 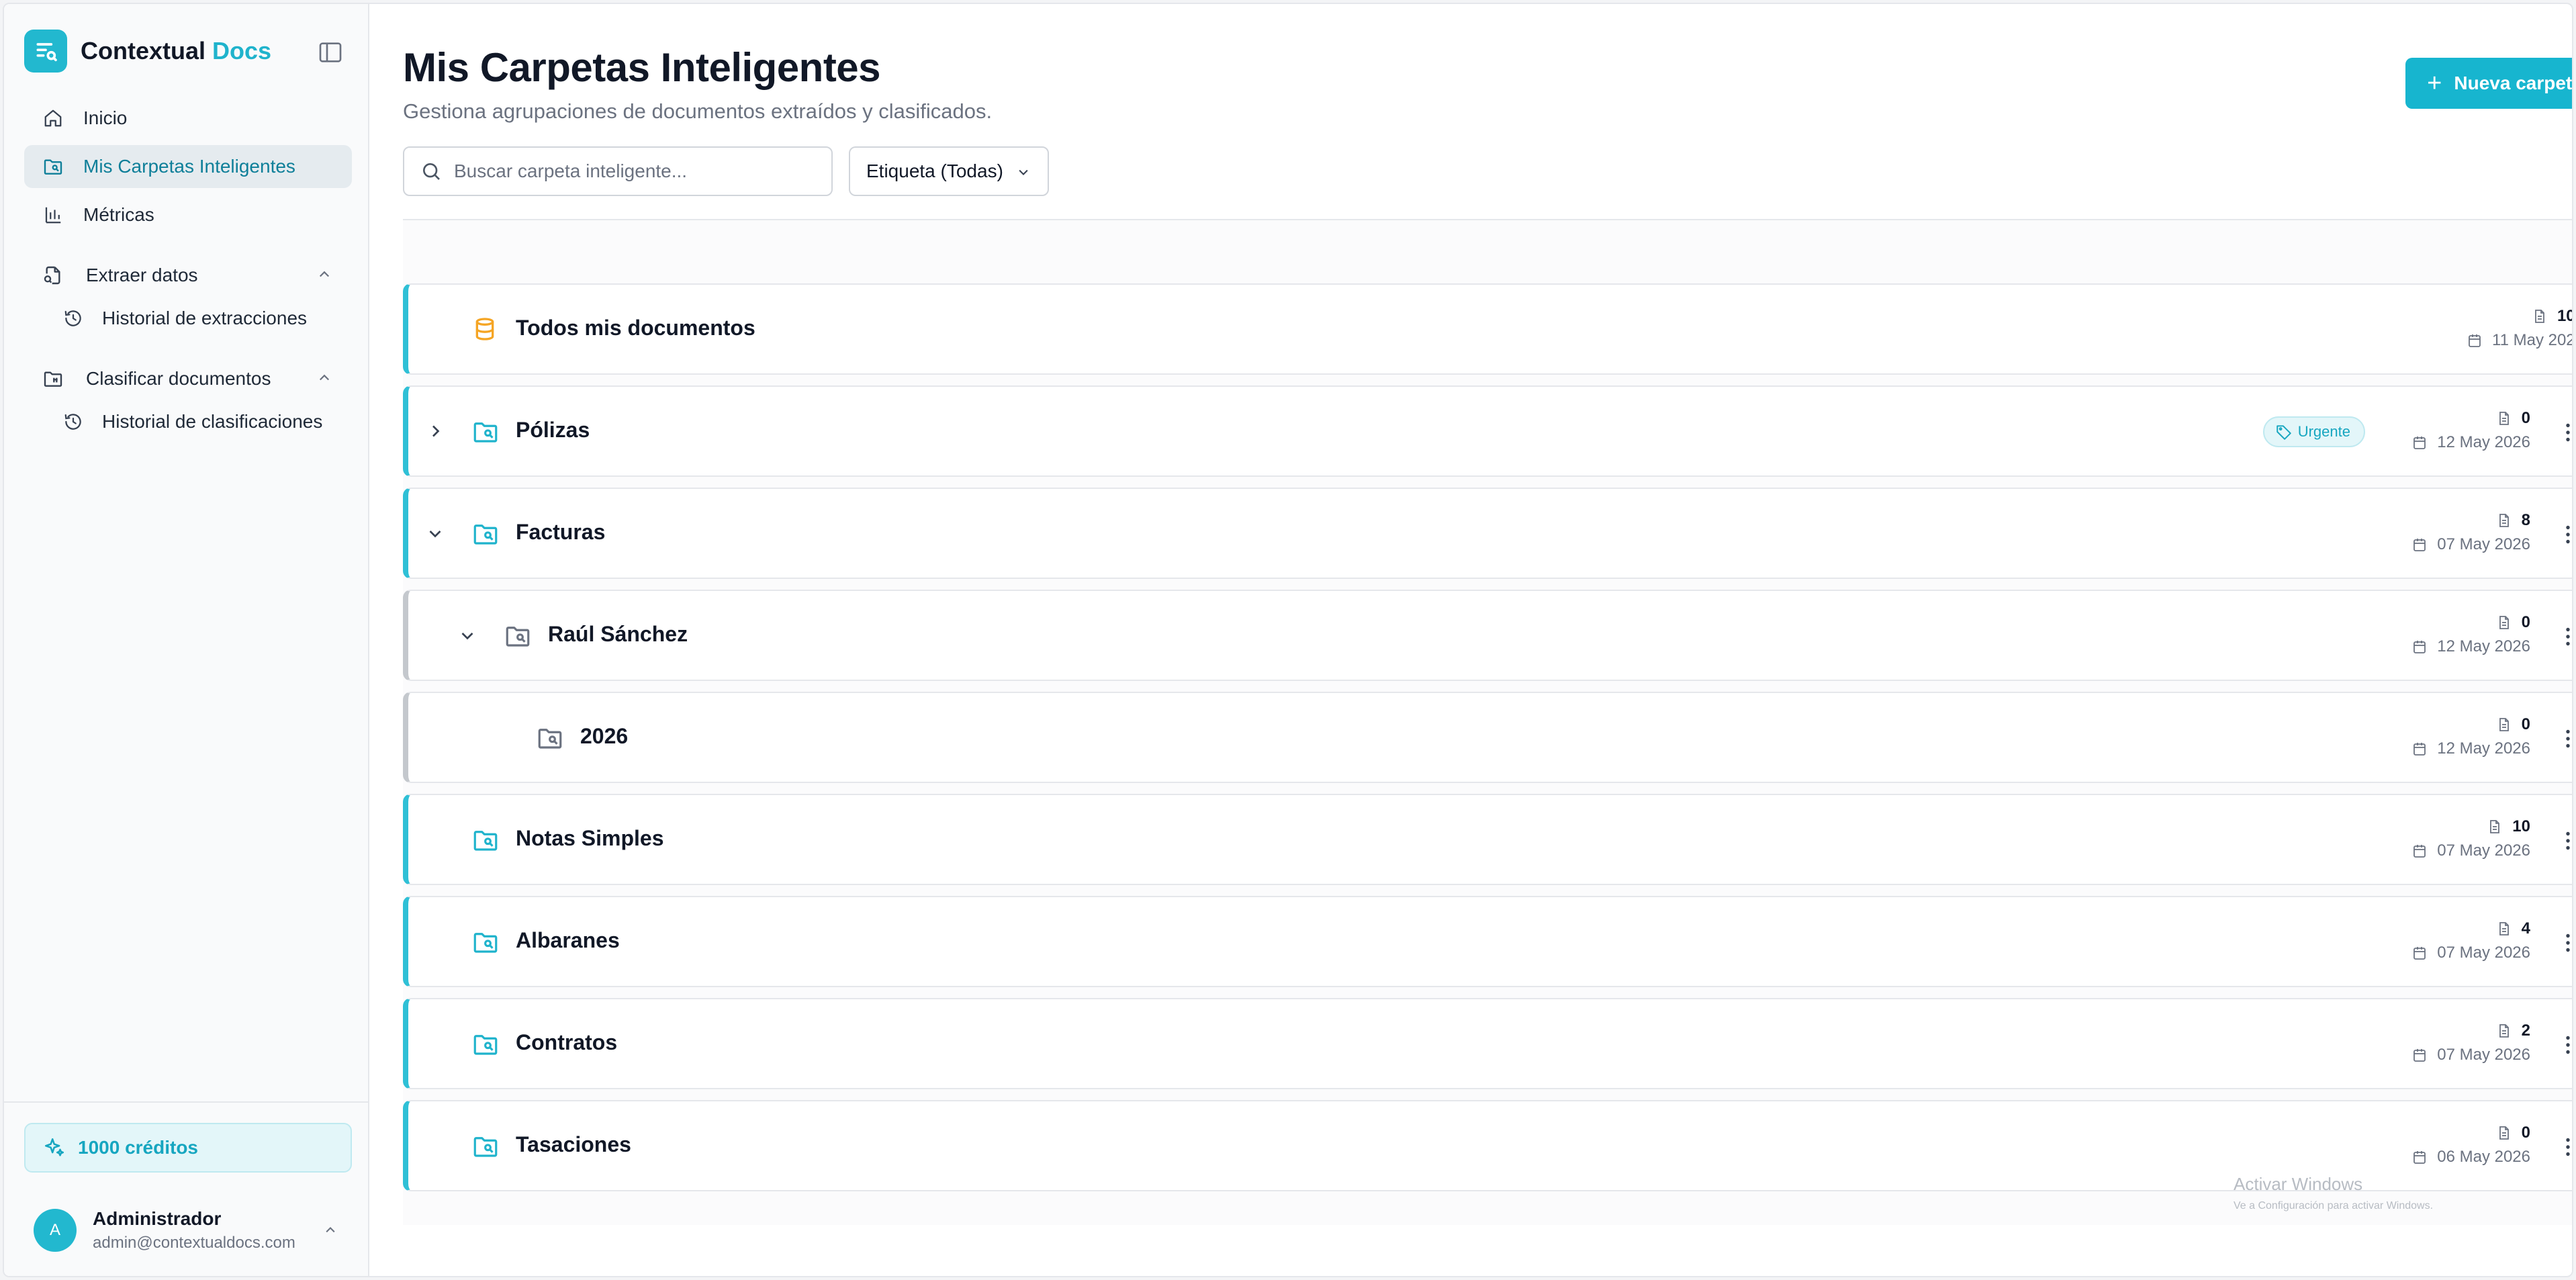 I want to click on folder-meta: 107 11 May 2026, so click(x=2519, y=328).